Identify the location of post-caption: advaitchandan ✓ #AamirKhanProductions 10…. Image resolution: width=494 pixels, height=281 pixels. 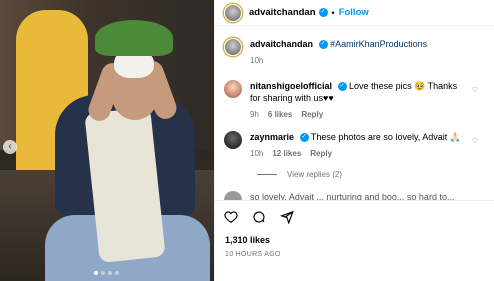
(325, 52).